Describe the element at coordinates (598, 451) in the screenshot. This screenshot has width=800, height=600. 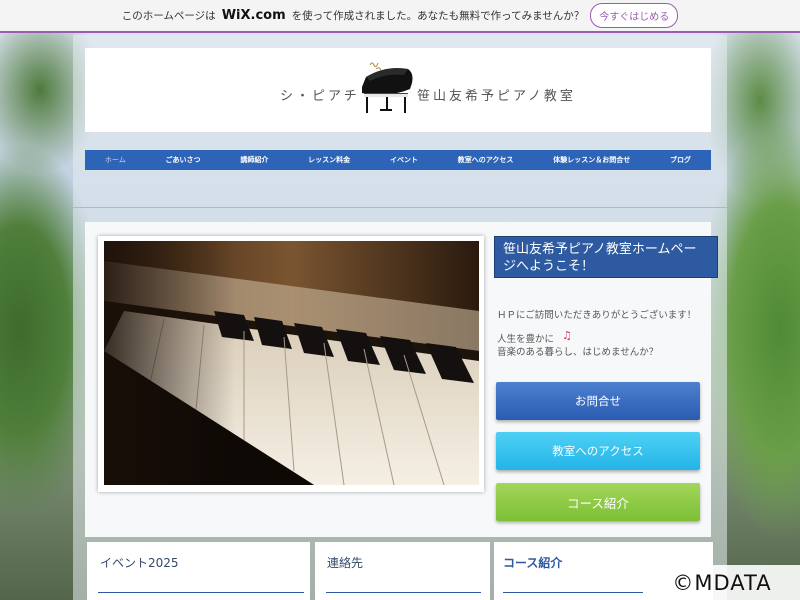
I see `access-button: 教室へのアクセス` at that location.